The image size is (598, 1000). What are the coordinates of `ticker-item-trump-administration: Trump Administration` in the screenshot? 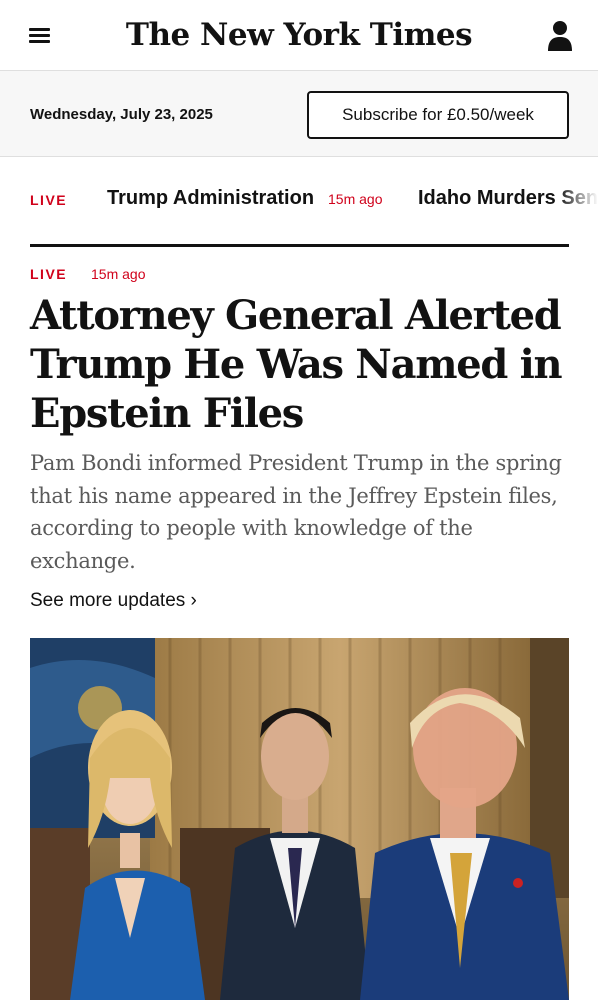 It's located at (210, 198).